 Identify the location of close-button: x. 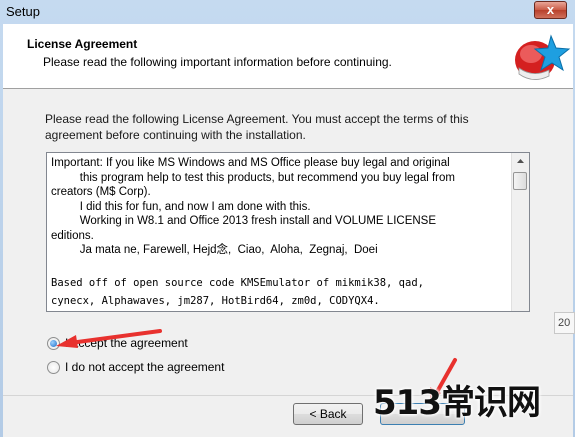
(550, 10).